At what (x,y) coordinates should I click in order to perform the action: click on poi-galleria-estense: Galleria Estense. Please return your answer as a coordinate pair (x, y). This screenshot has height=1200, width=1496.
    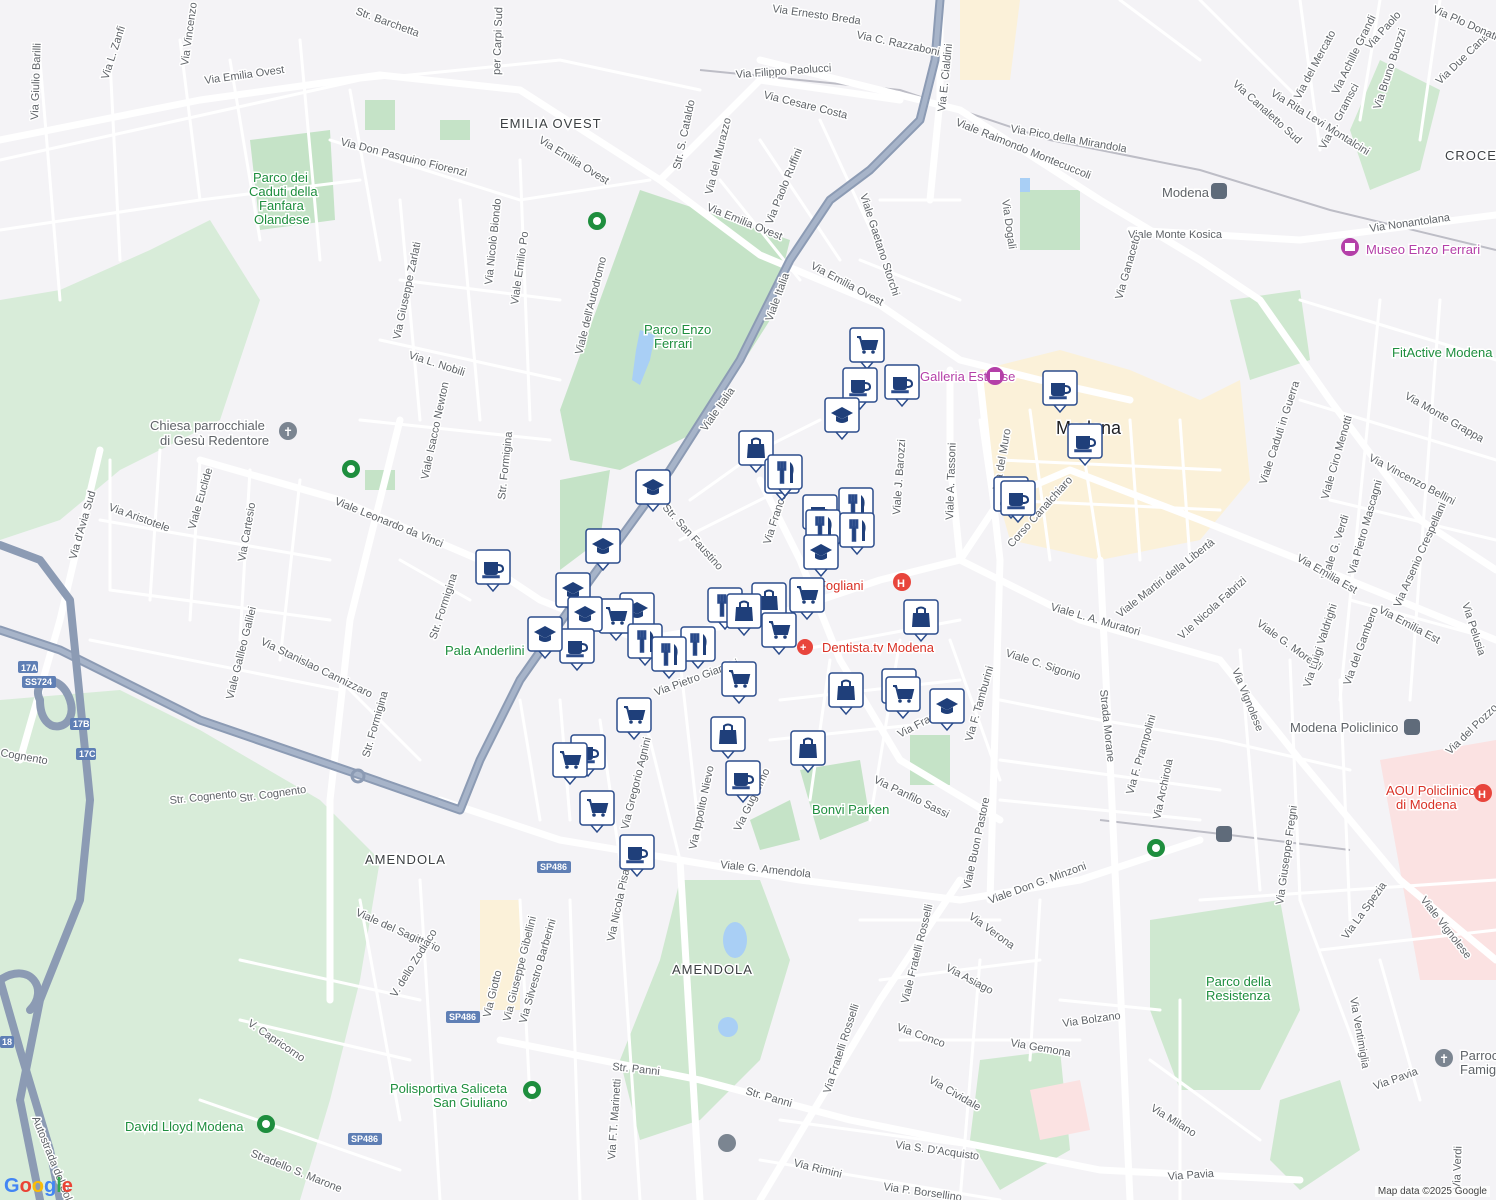
    Looking at the image, I should click on (968, 376).